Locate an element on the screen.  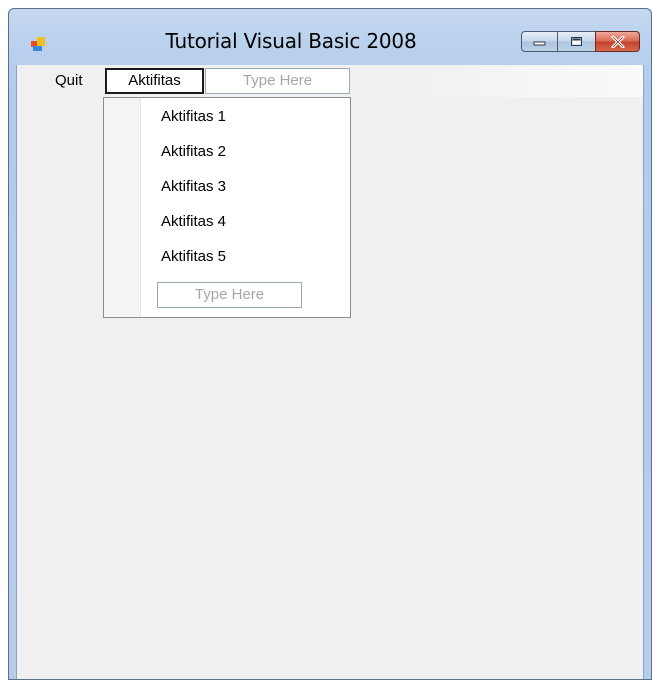
caption-buttons is located at coordinates (580, 42).